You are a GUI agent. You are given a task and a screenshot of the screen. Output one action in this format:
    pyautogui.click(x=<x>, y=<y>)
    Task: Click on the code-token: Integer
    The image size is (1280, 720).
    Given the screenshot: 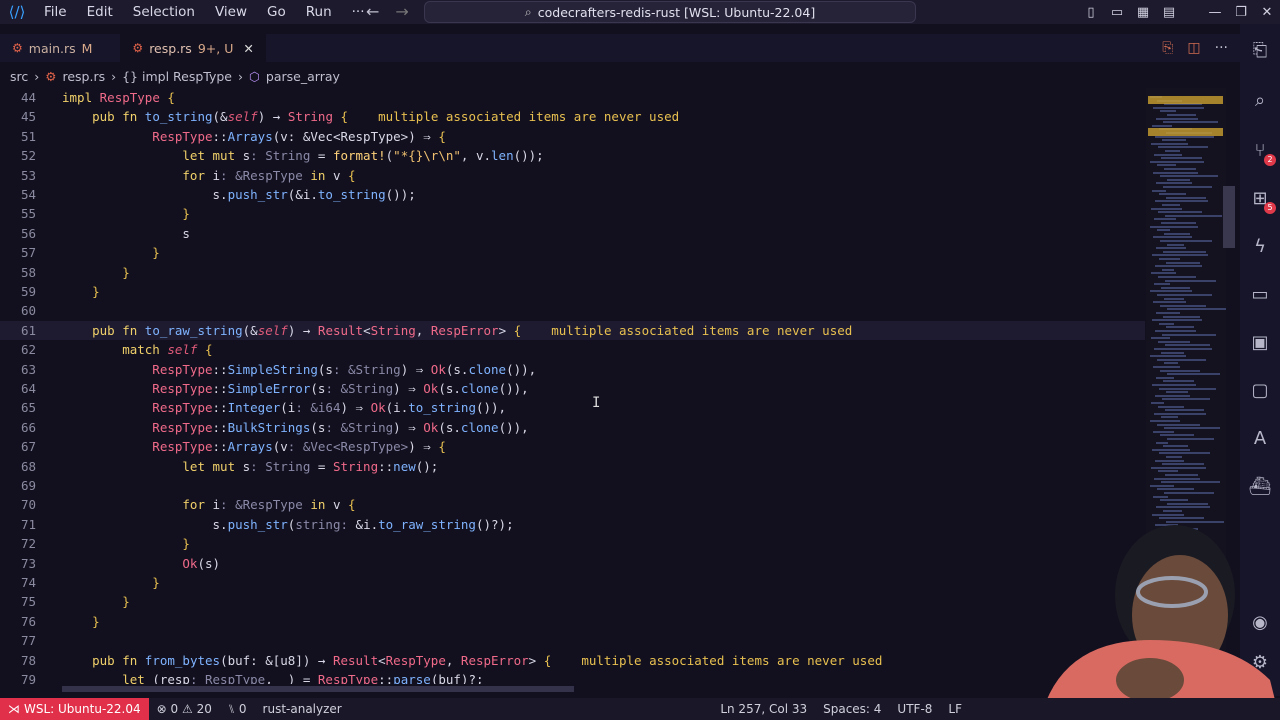 What is the action you would take?
    pyautogui.click(x=254, y=408)
    